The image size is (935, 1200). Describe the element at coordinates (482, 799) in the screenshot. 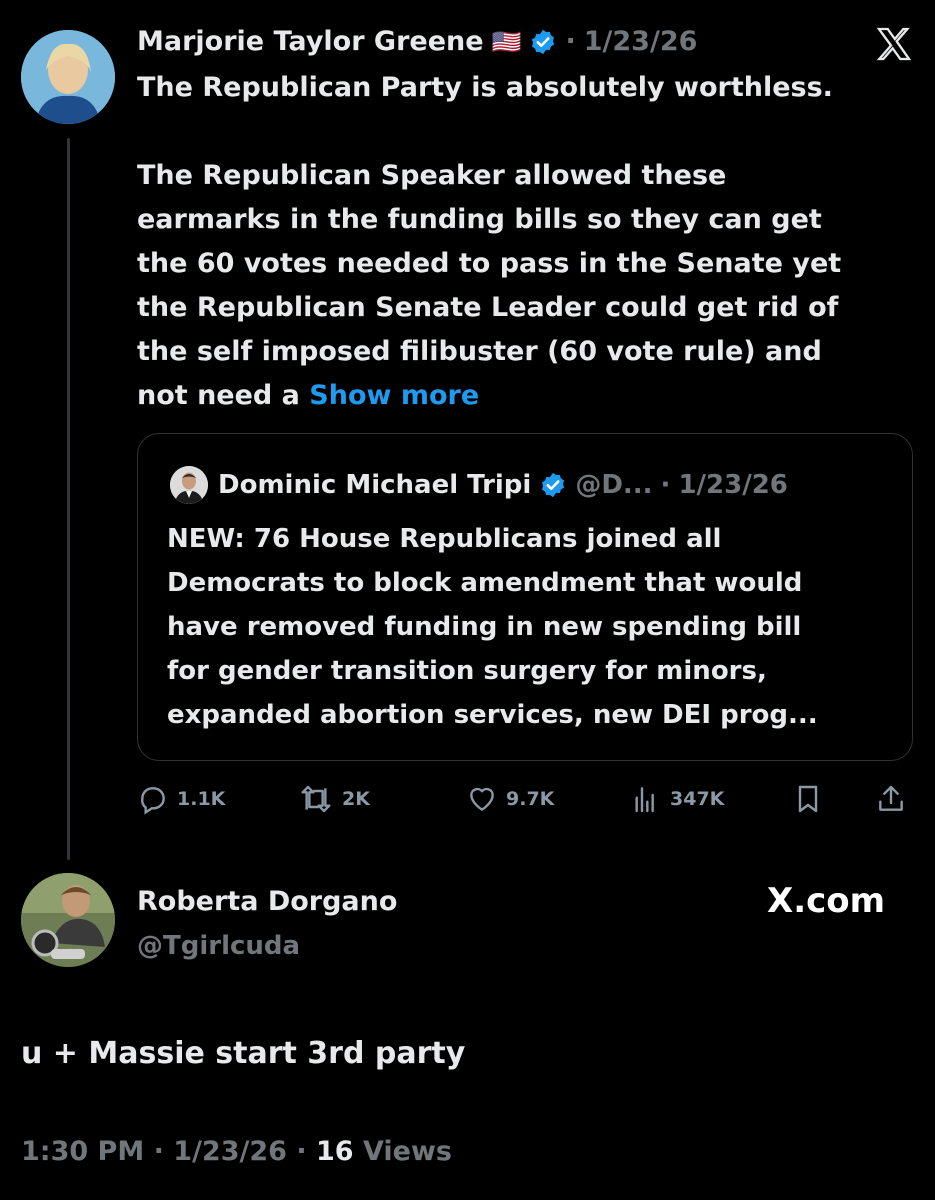

I see `like-icon` at that location.